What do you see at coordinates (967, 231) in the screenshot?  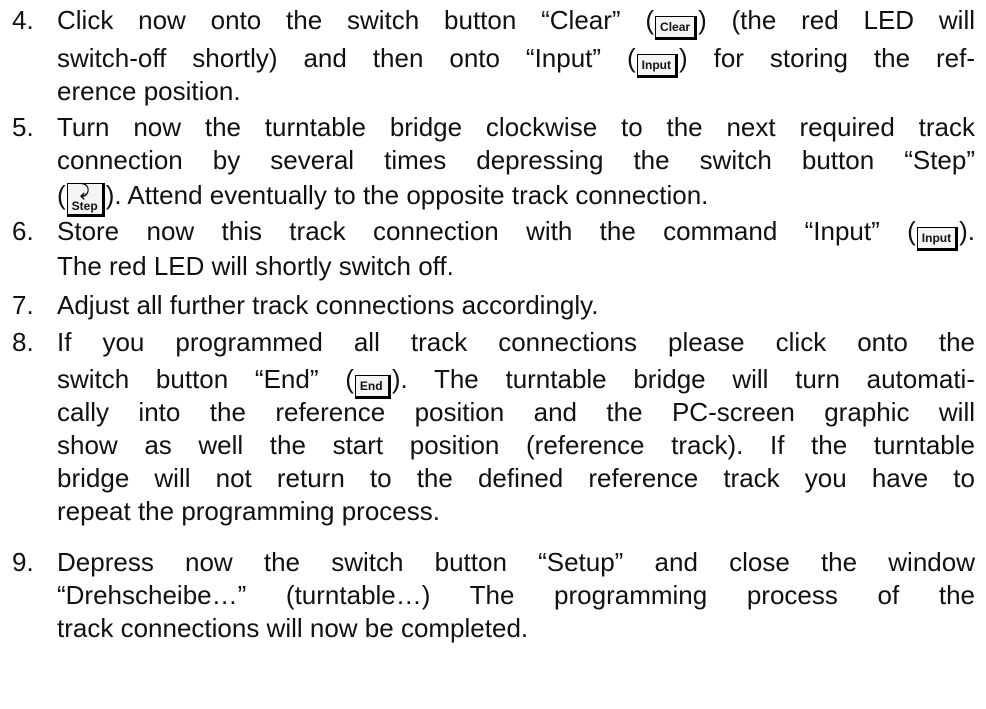 I see `text-fragment: ).` at bounding box center [967, 231].